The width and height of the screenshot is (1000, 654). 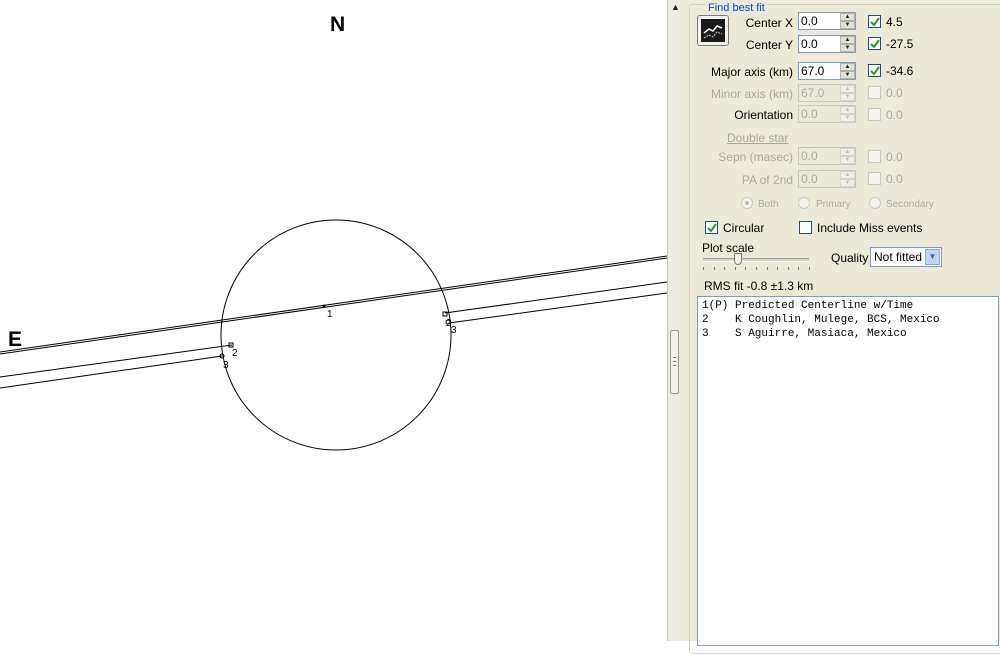 I want to click on centerline-lower, so click(x=333, y=306).